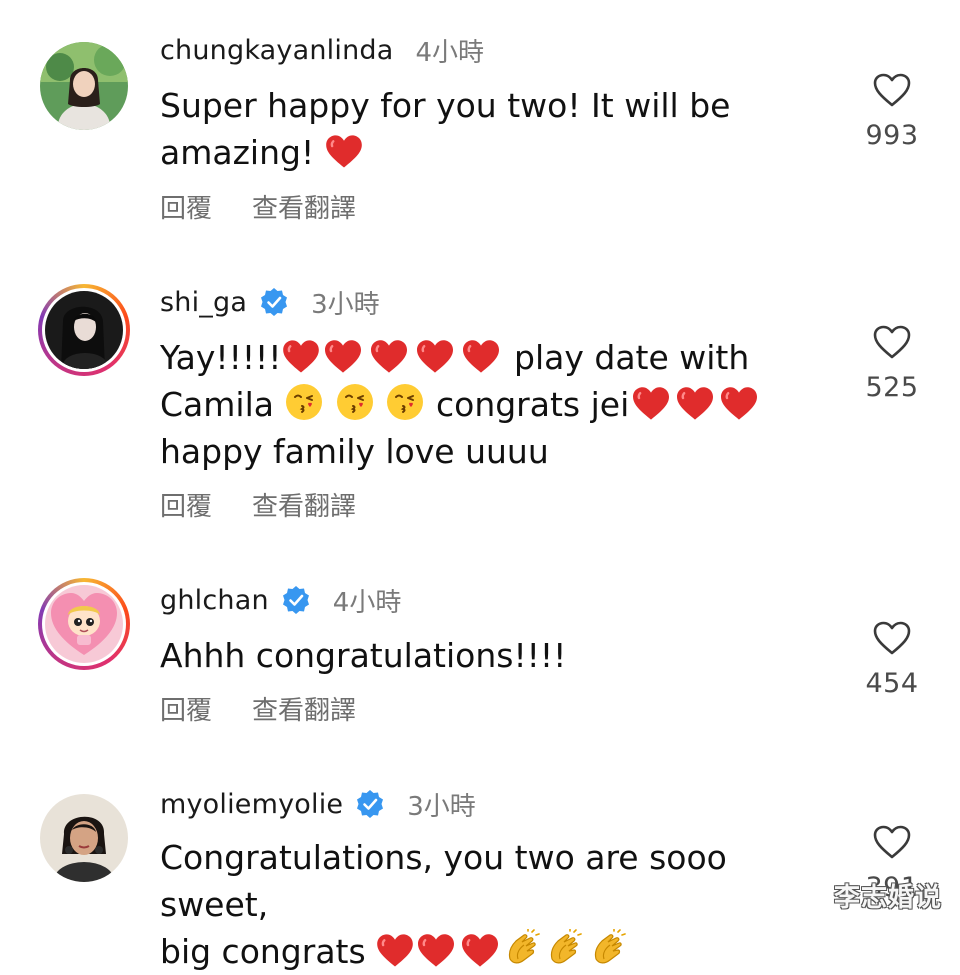  Describe the element at coordinates (892, 363) in the screenshot. I see `like-section: 525` at that location.